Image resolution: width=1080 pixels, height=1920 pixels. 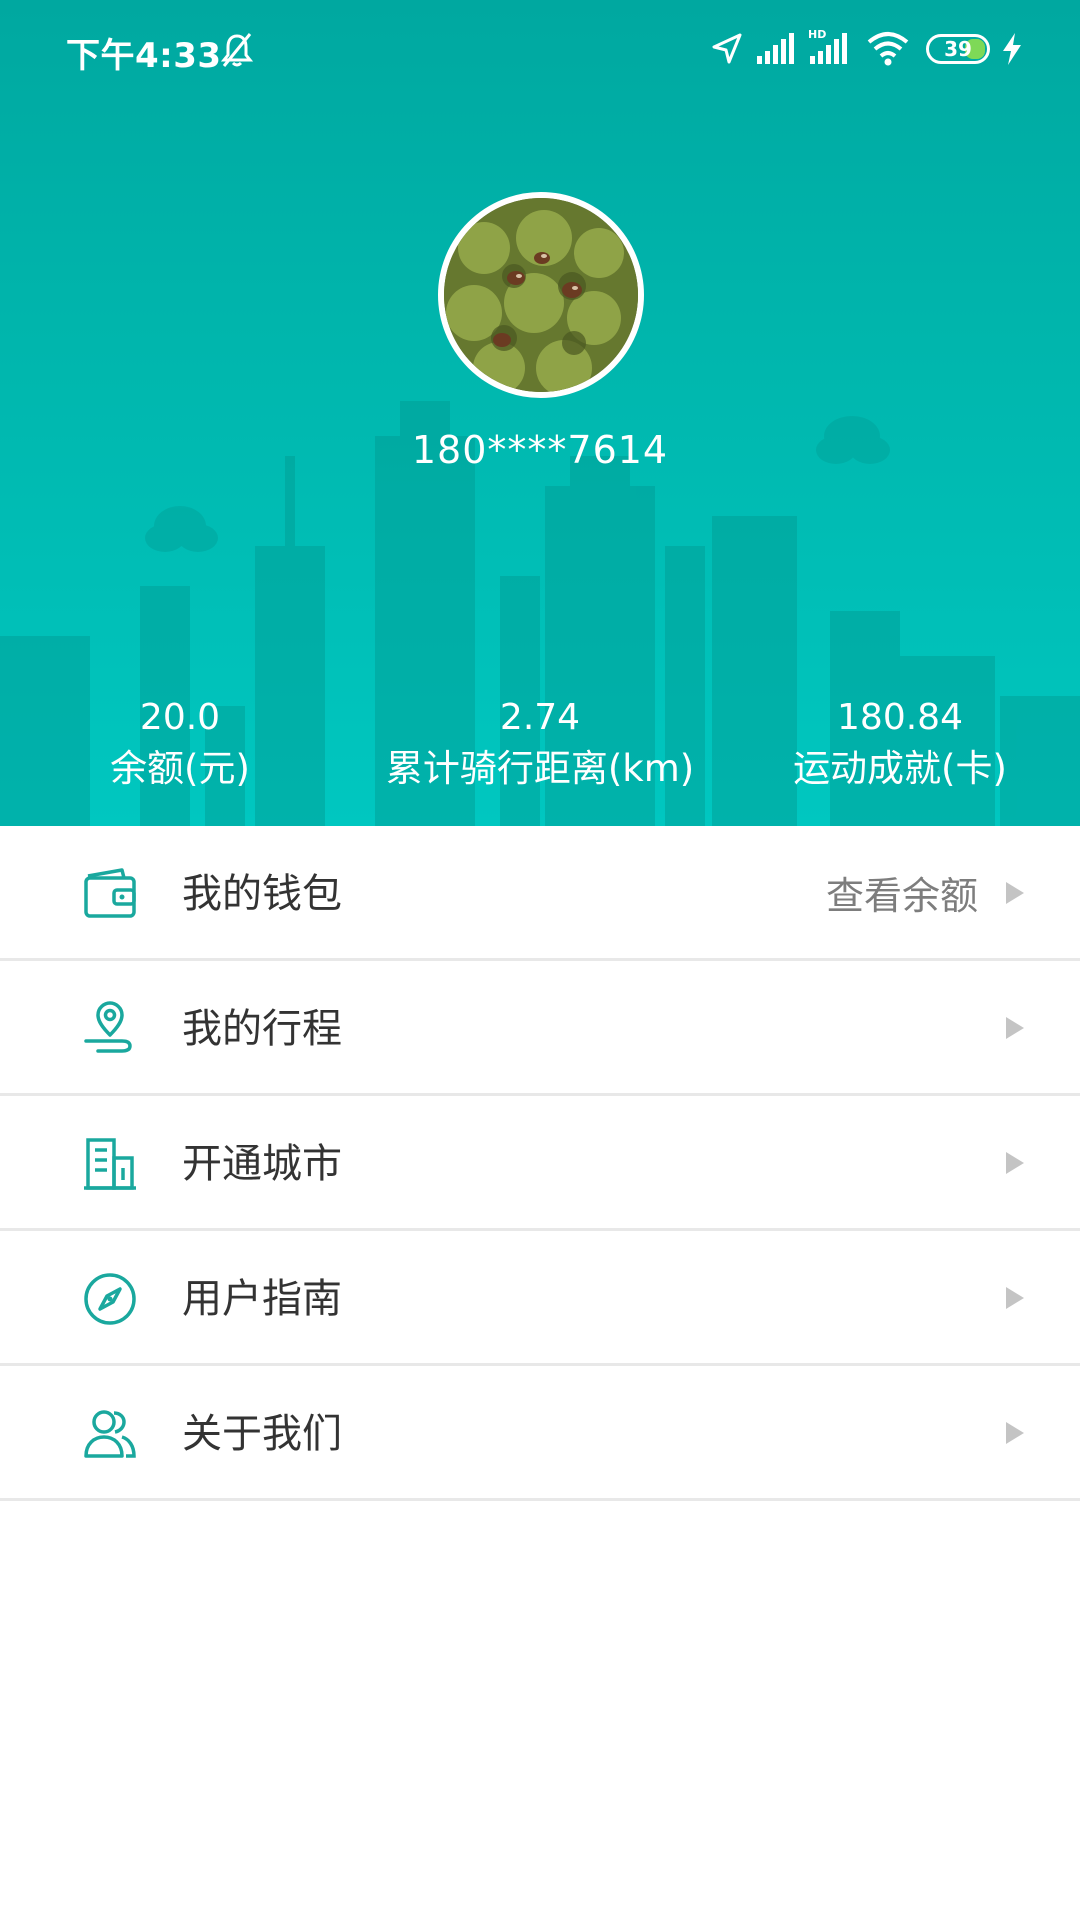 I want to click on stat-label: 累计骑行距离(km), so click(x=540, y=768).